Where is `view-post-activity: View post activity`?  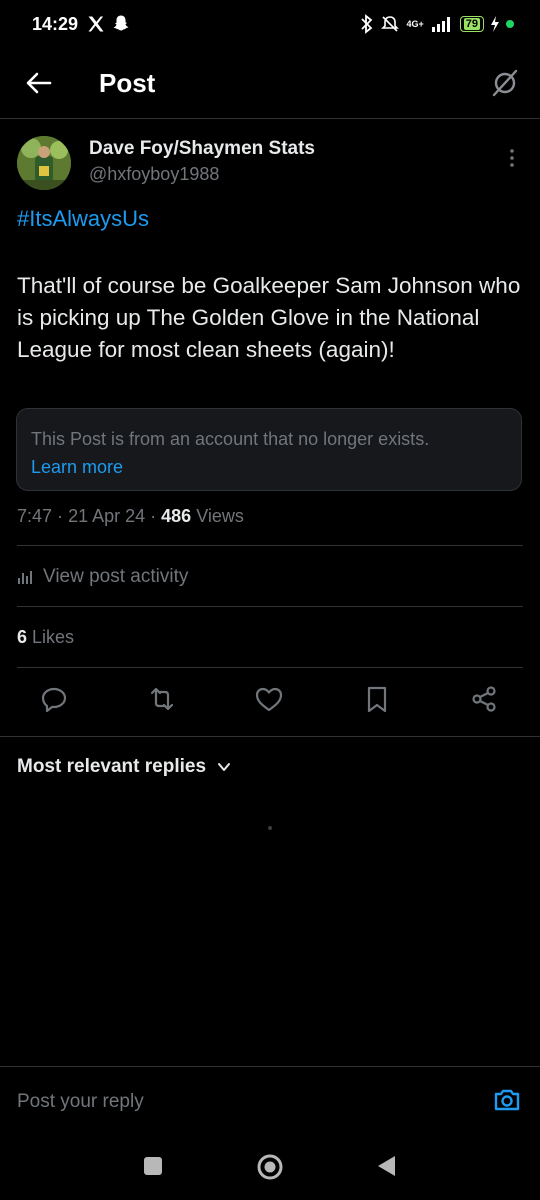
view-post-activity: View post activity is located at coordinates (102, 577).